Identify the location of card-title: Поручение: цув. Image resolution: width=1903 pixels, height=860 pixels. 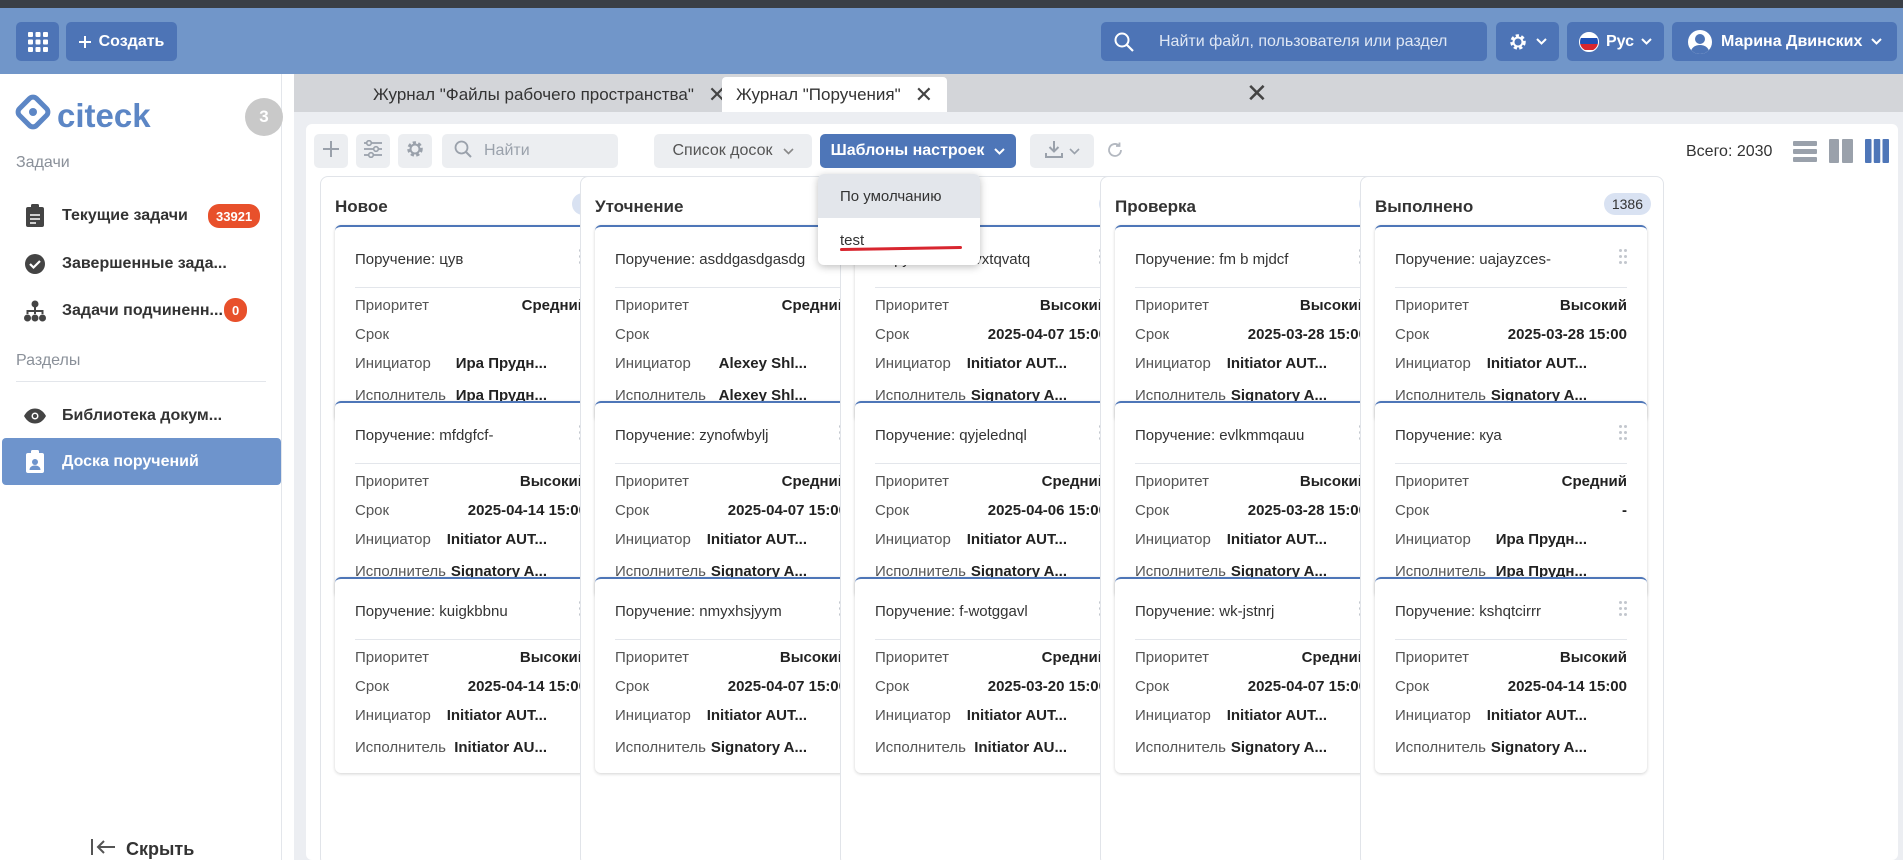
(409, 259).